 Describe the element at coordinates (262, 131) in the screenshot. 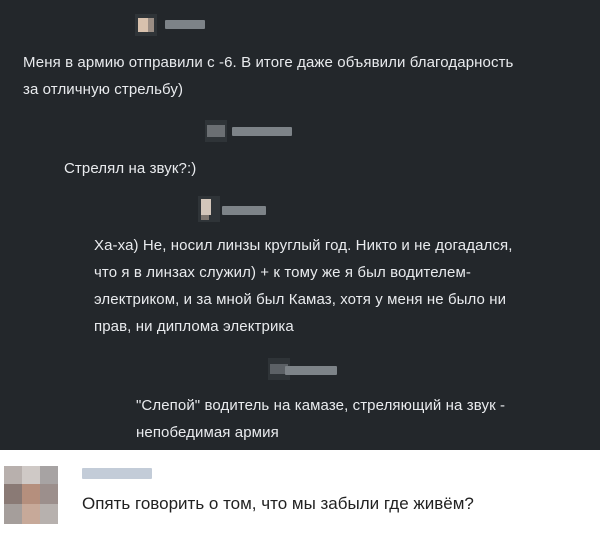

I see `username-2-blurred` at that location.